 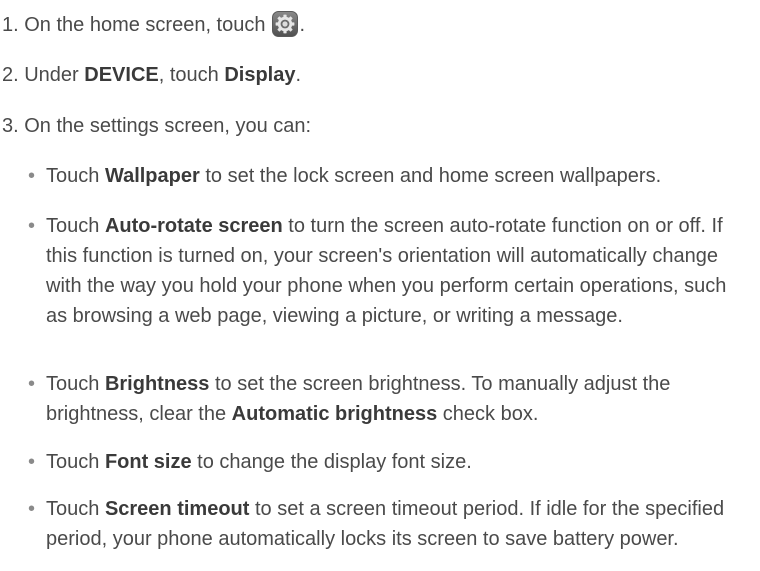 I want to click on step-1: 1. On the home screen, touch ., so click(x=153, y=25).